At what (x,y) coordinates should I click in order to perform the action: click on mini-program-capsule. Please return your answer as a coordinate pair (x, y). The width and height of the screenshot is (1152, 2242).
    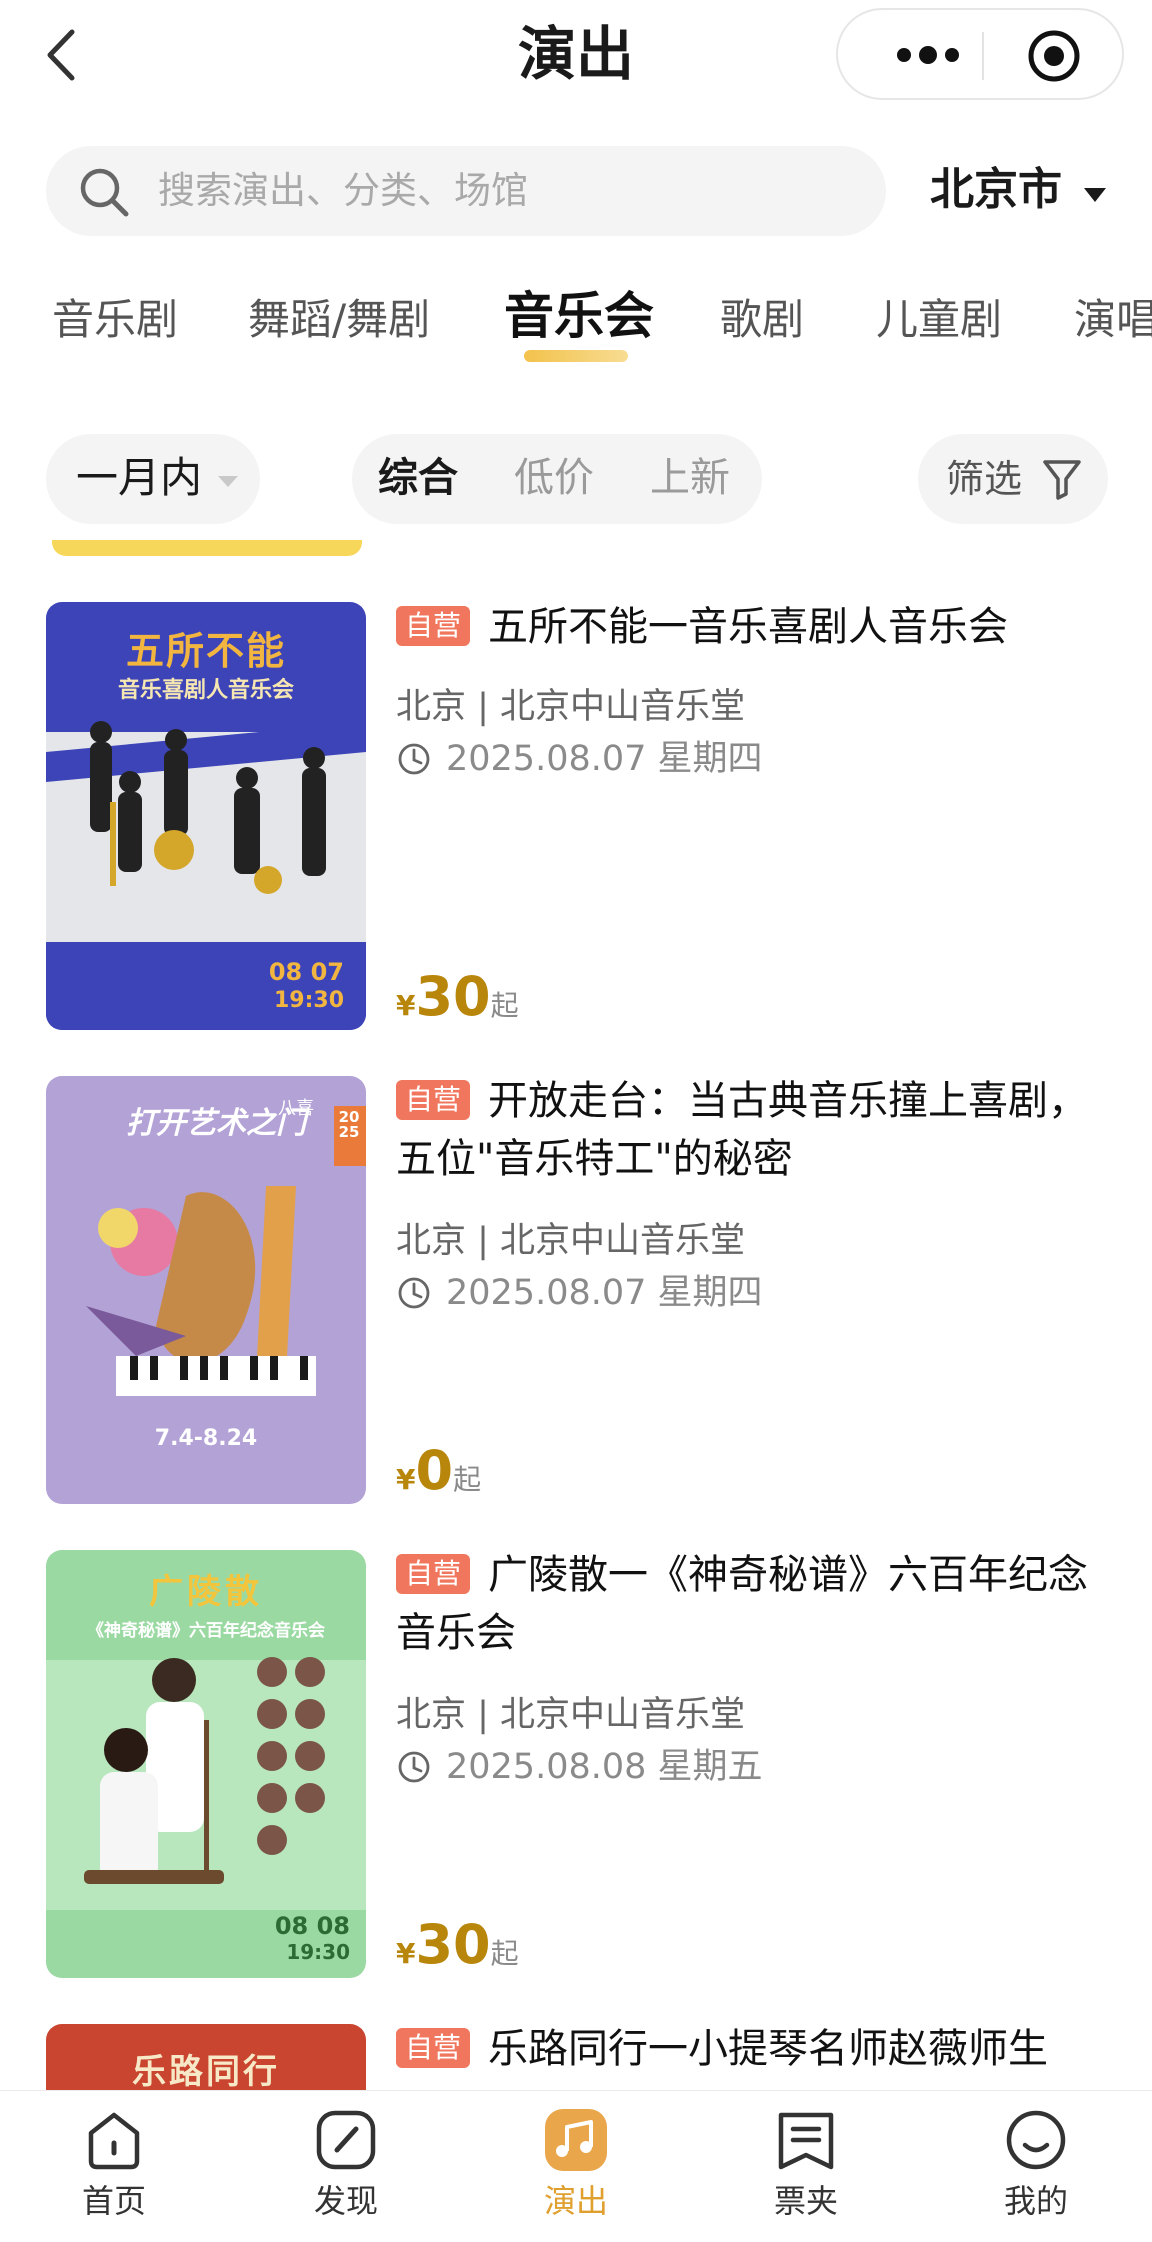
    Looking at the image, I should click on (980, 54).